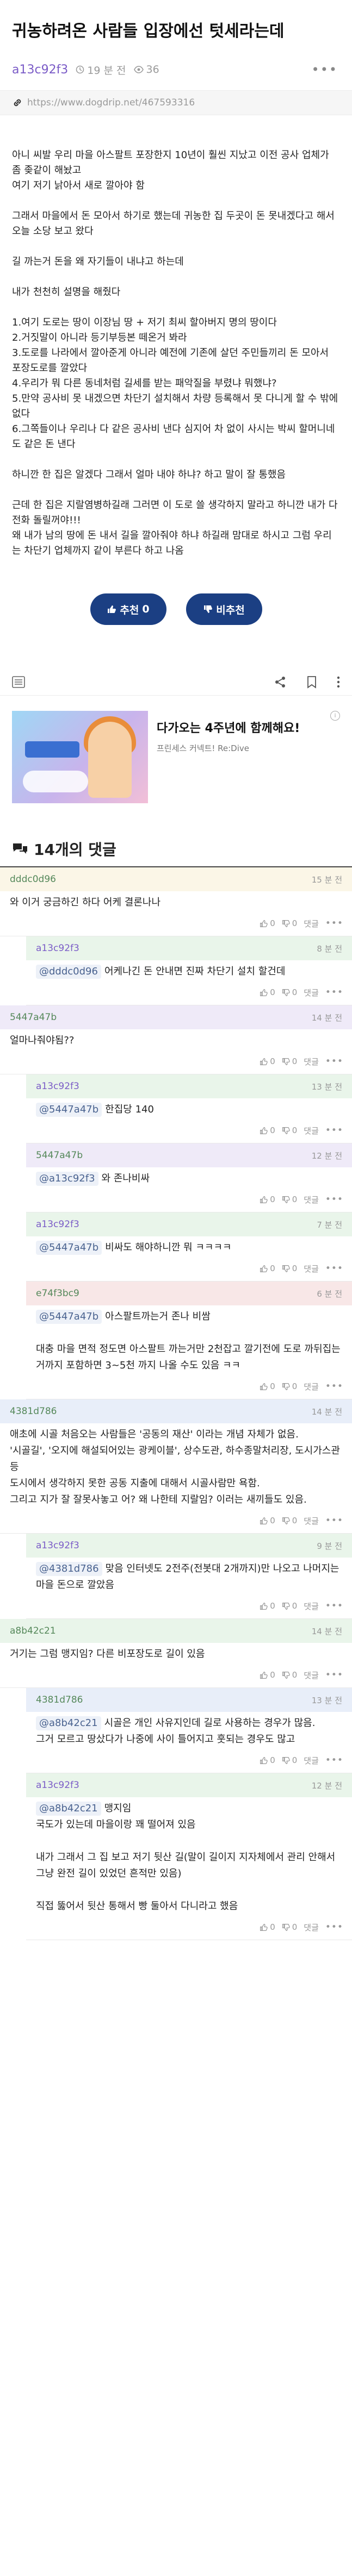 The width and height of the screenshot is (352, 2576). What do you see at coordinates (148, 31) in the screenshot?
I see `post-title: 귀농하려온 사람들 입장에선 텃세라는데` at bounding box center [148, 31].